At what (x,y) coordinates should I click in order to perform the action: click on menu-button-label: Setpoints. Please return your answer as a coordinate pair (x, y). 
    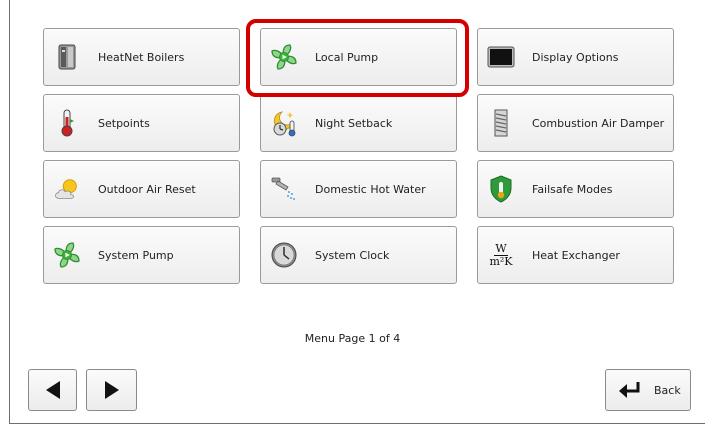
    Looking at the image, I should click on (124, 123).